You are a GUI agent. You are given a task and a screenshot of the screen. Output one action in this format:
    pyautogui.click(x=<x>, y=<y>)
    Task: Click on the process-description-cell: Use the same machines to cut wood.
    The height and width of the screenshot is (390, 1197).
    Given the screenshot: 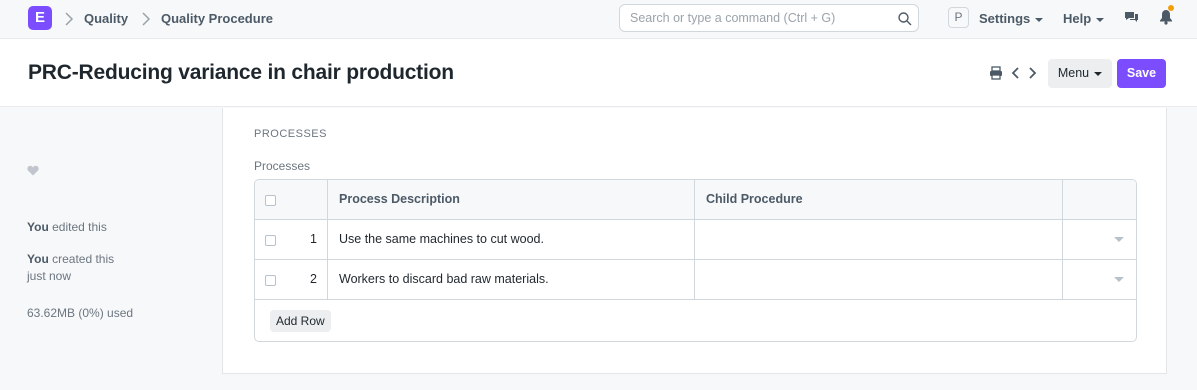 What is the action you would take?
    pyautogui.click(x=511, y=240)
    